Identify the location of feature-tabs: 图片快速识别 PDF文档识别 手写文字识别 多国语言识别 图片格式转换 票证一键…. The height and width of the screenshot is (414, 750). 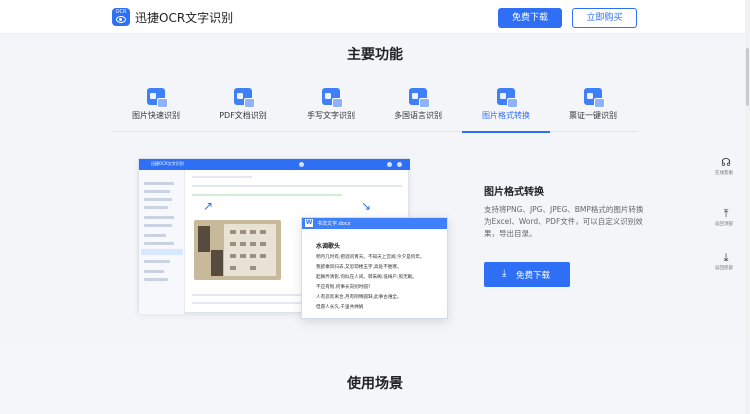
(375, 109).